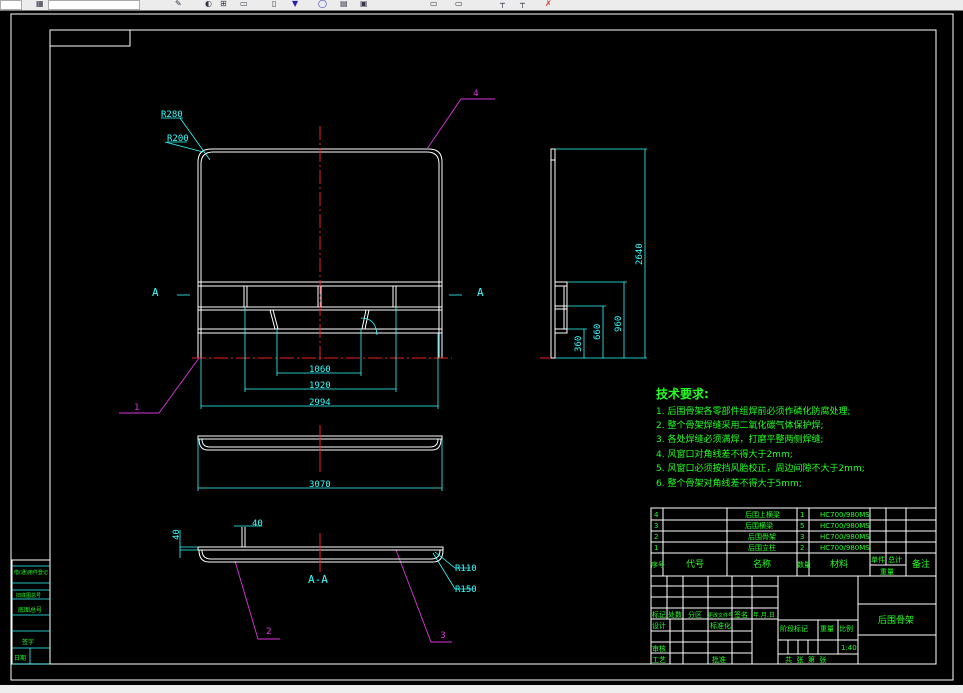 The height and width of the screenshot is (693, 963). I want to click on corner-box, so click(90, 38).